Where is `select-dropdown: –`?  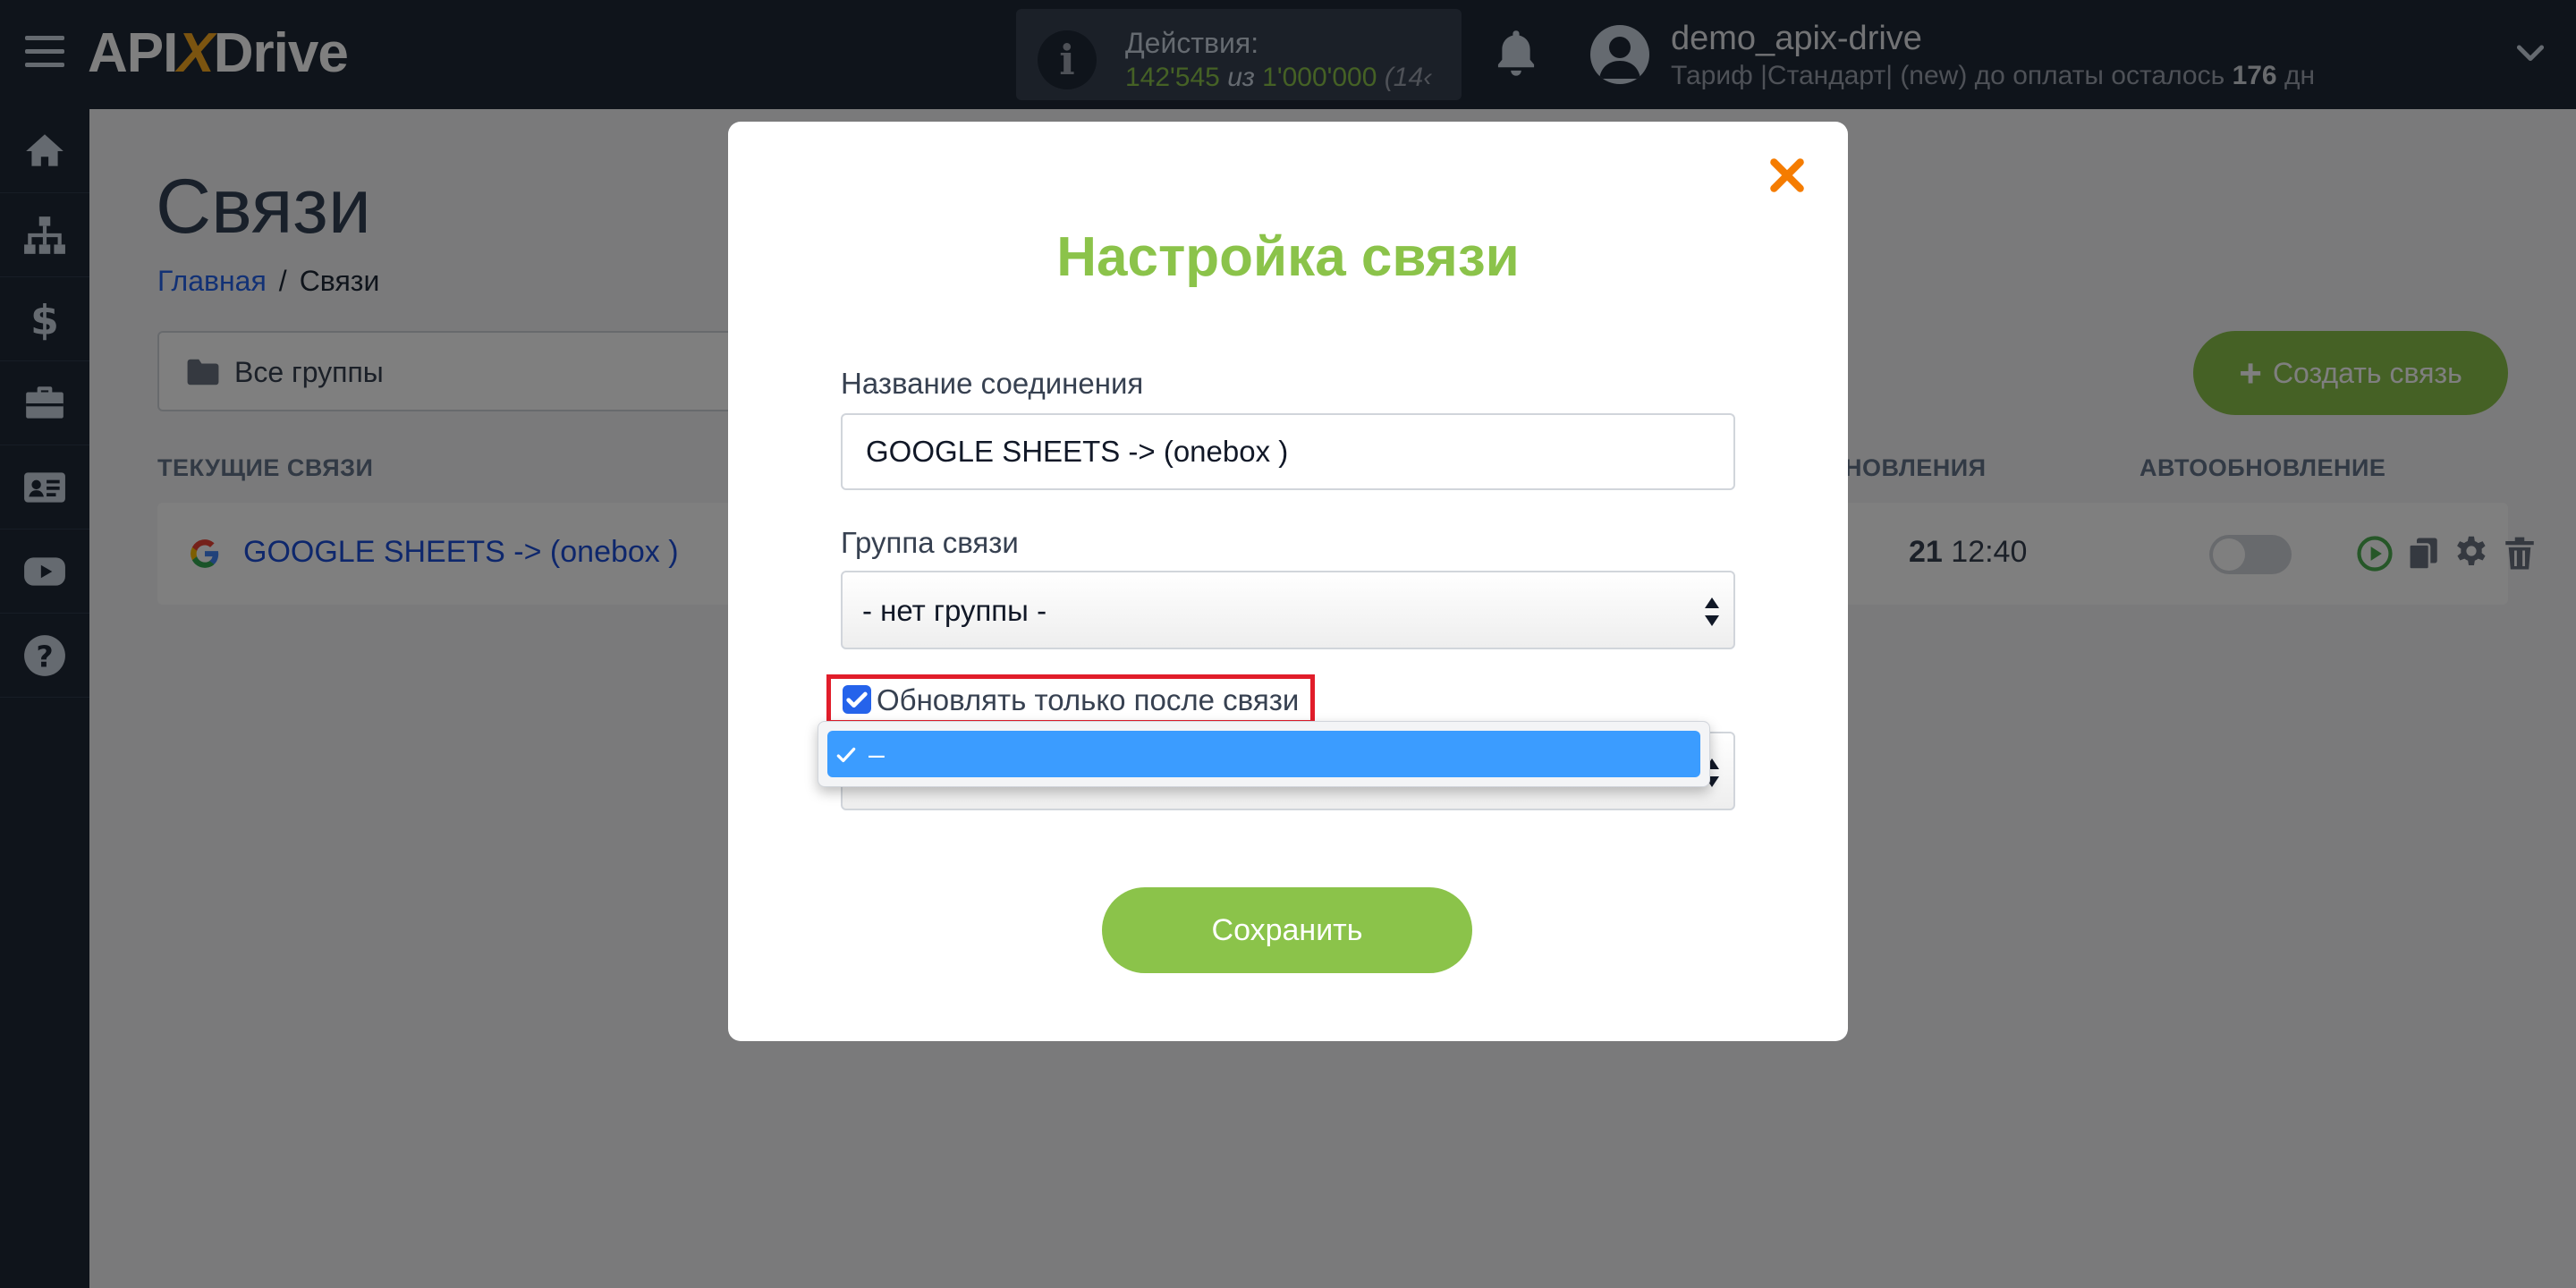
select-dropdown: – is located at coordinates (1264, 754).